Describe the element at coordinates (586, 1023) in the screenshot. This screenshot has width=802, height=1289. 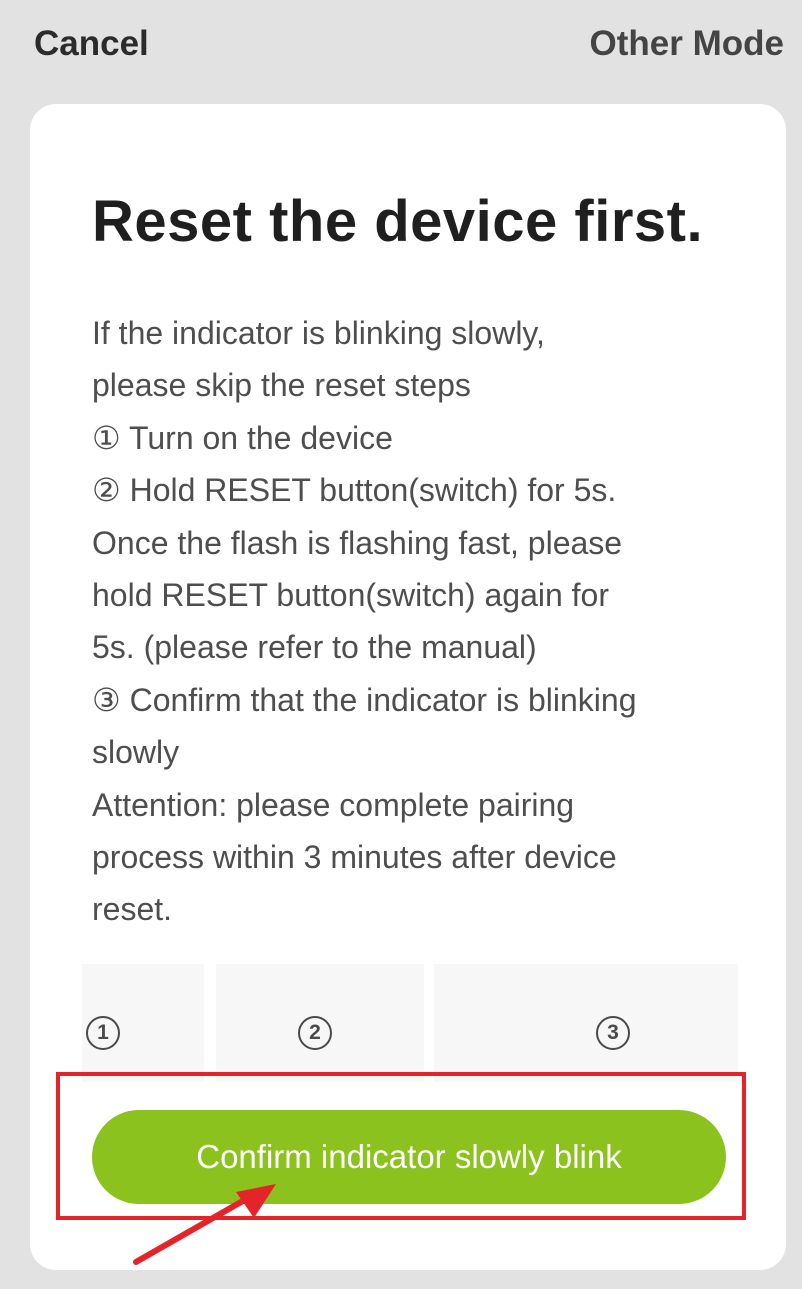
I see `step-3-illustration` at that location.